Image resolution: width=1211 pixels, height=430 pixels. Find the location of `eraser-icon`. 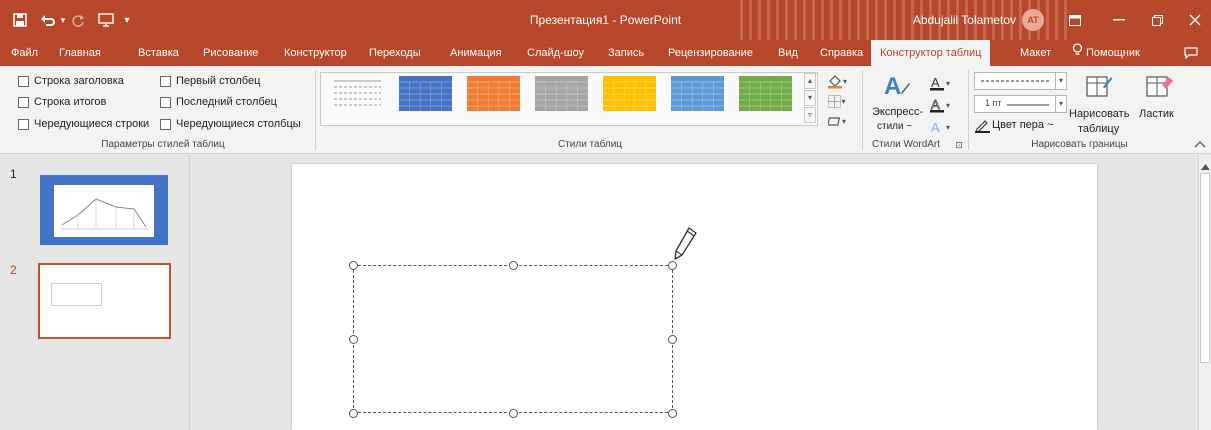

eraser-icon is located at coordinates (1159, 86).